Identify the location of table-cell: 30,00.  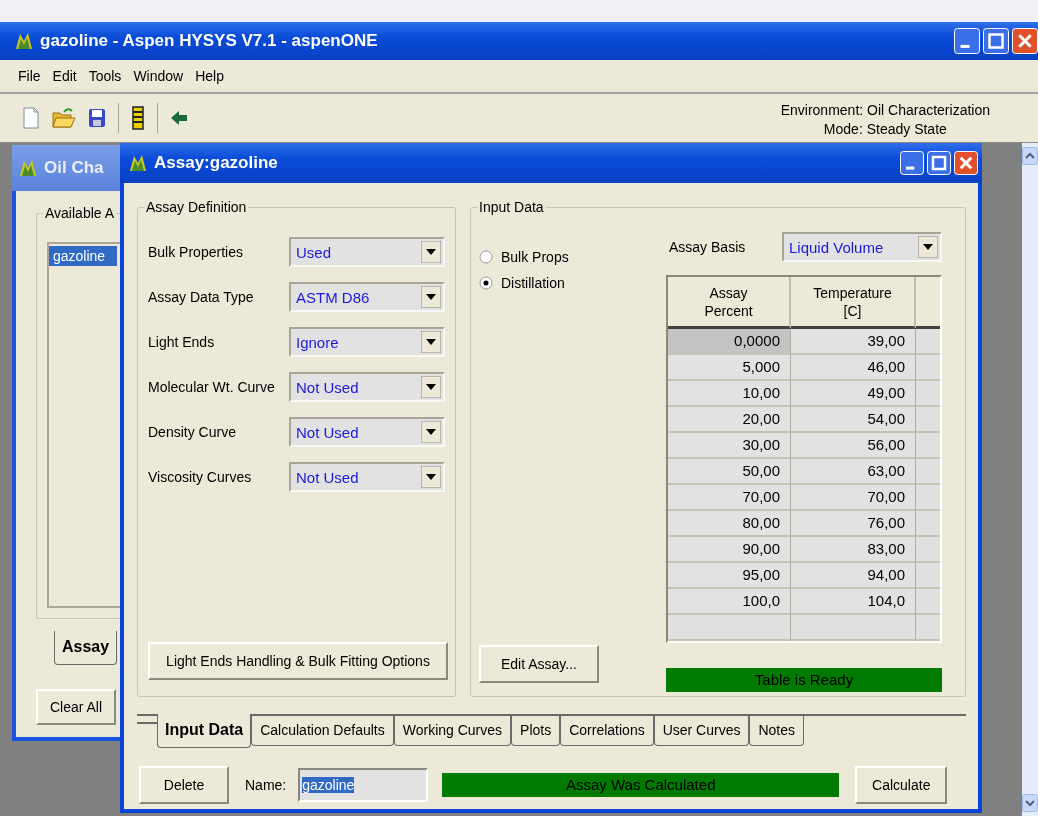
(729, 446).